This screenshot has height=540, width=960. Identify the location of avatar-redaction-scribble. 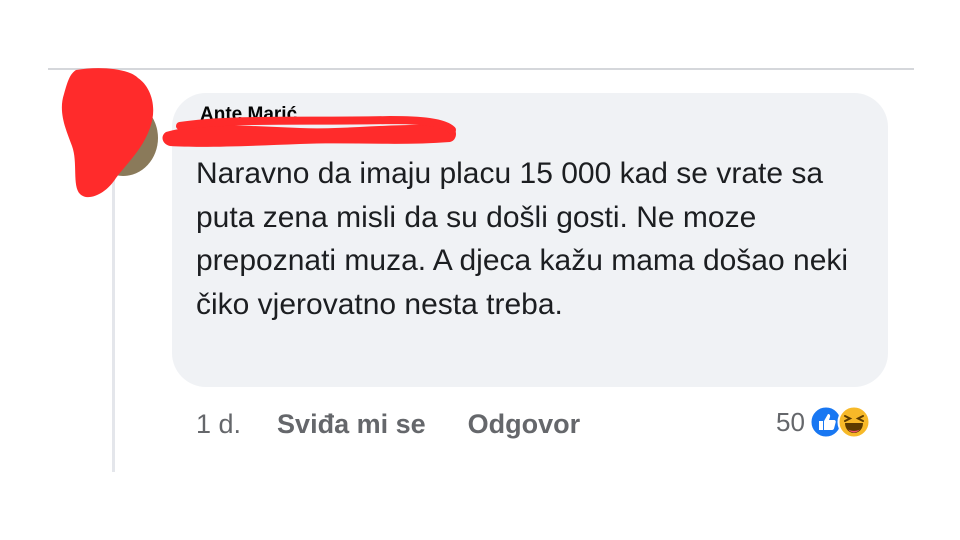
(107, 133).